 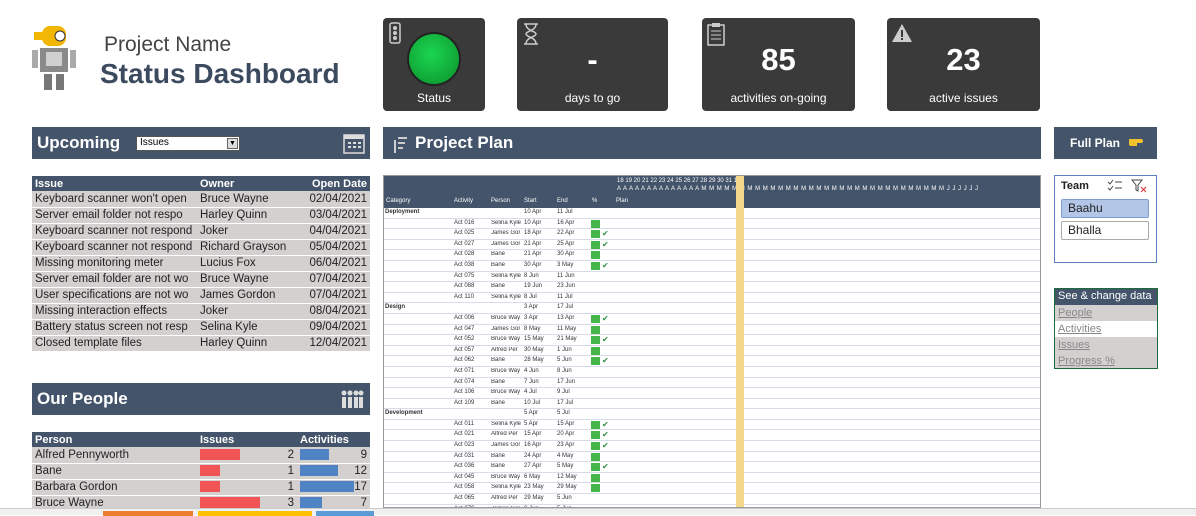 I want to click on cell-issue: Server email folder not respo, so click(x=114, y=215).